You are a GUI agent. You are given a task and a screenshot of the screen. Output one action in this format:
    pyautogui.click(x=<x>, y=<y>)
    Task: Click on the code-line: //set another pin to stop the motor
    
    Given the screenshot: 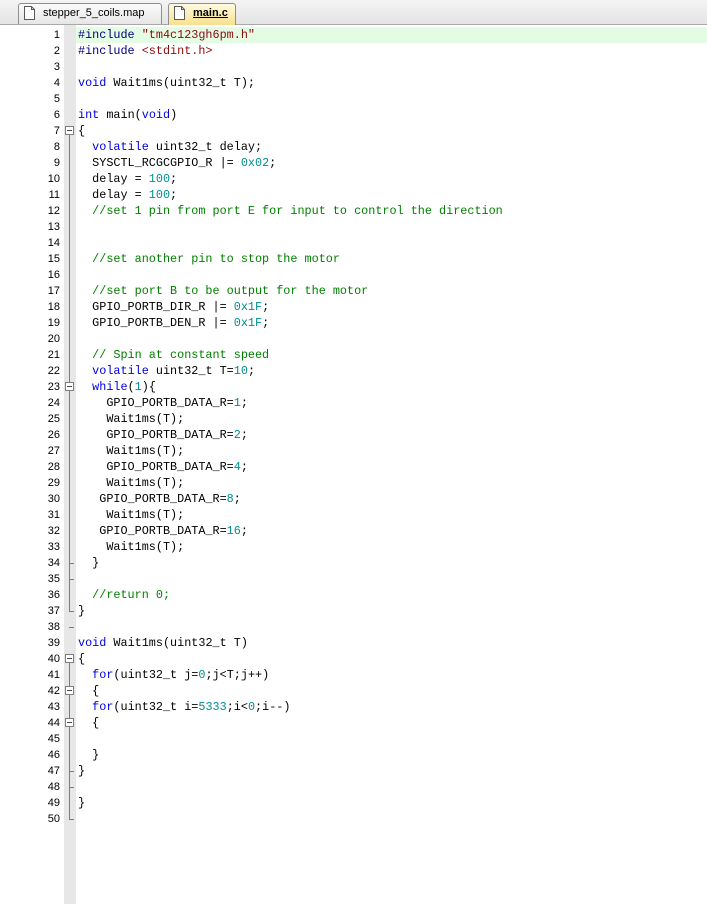 What is the action you would take?
    pyautogui.click(x=388, y=259)
    